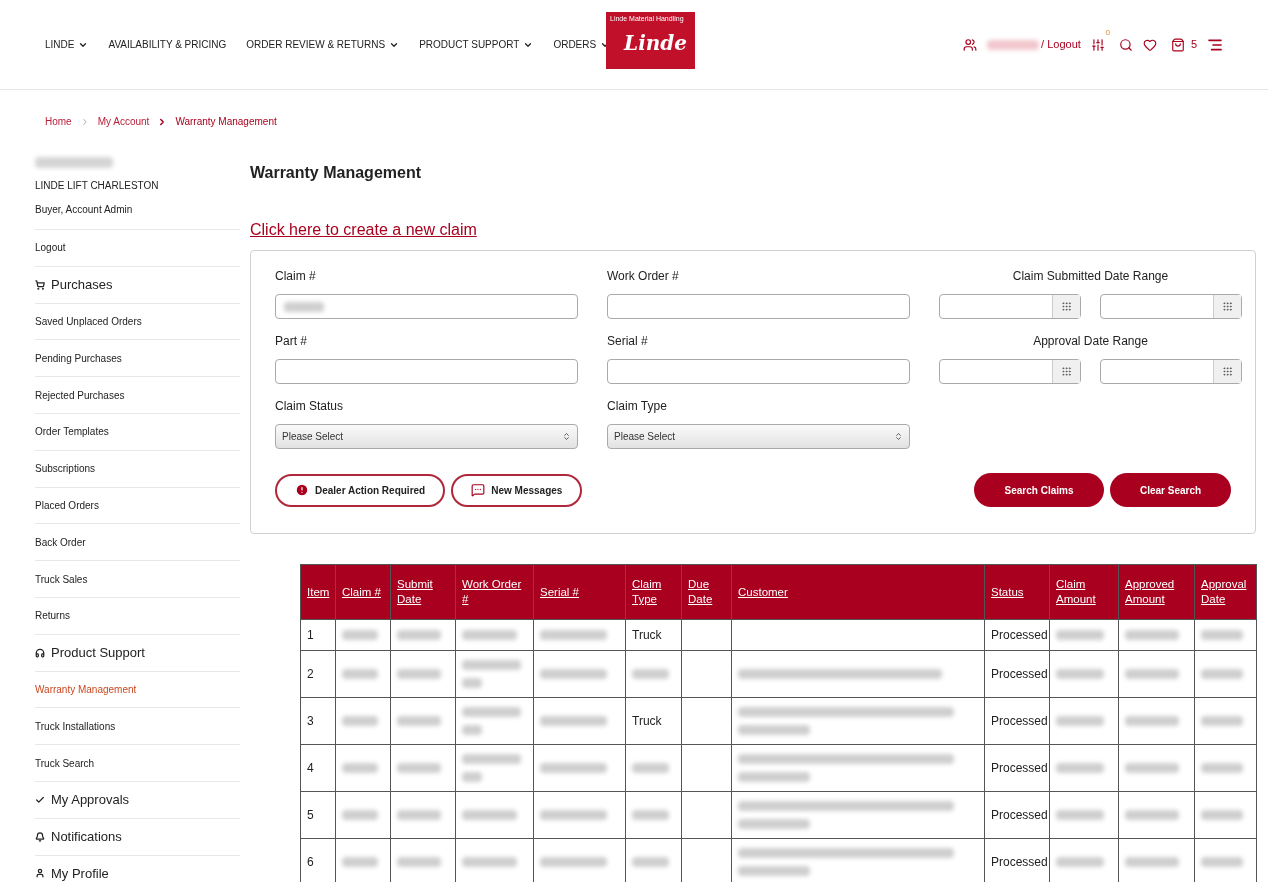  I want to click on nav-menu-item: AVAILABILITY & PRICING, so click(167, 44).